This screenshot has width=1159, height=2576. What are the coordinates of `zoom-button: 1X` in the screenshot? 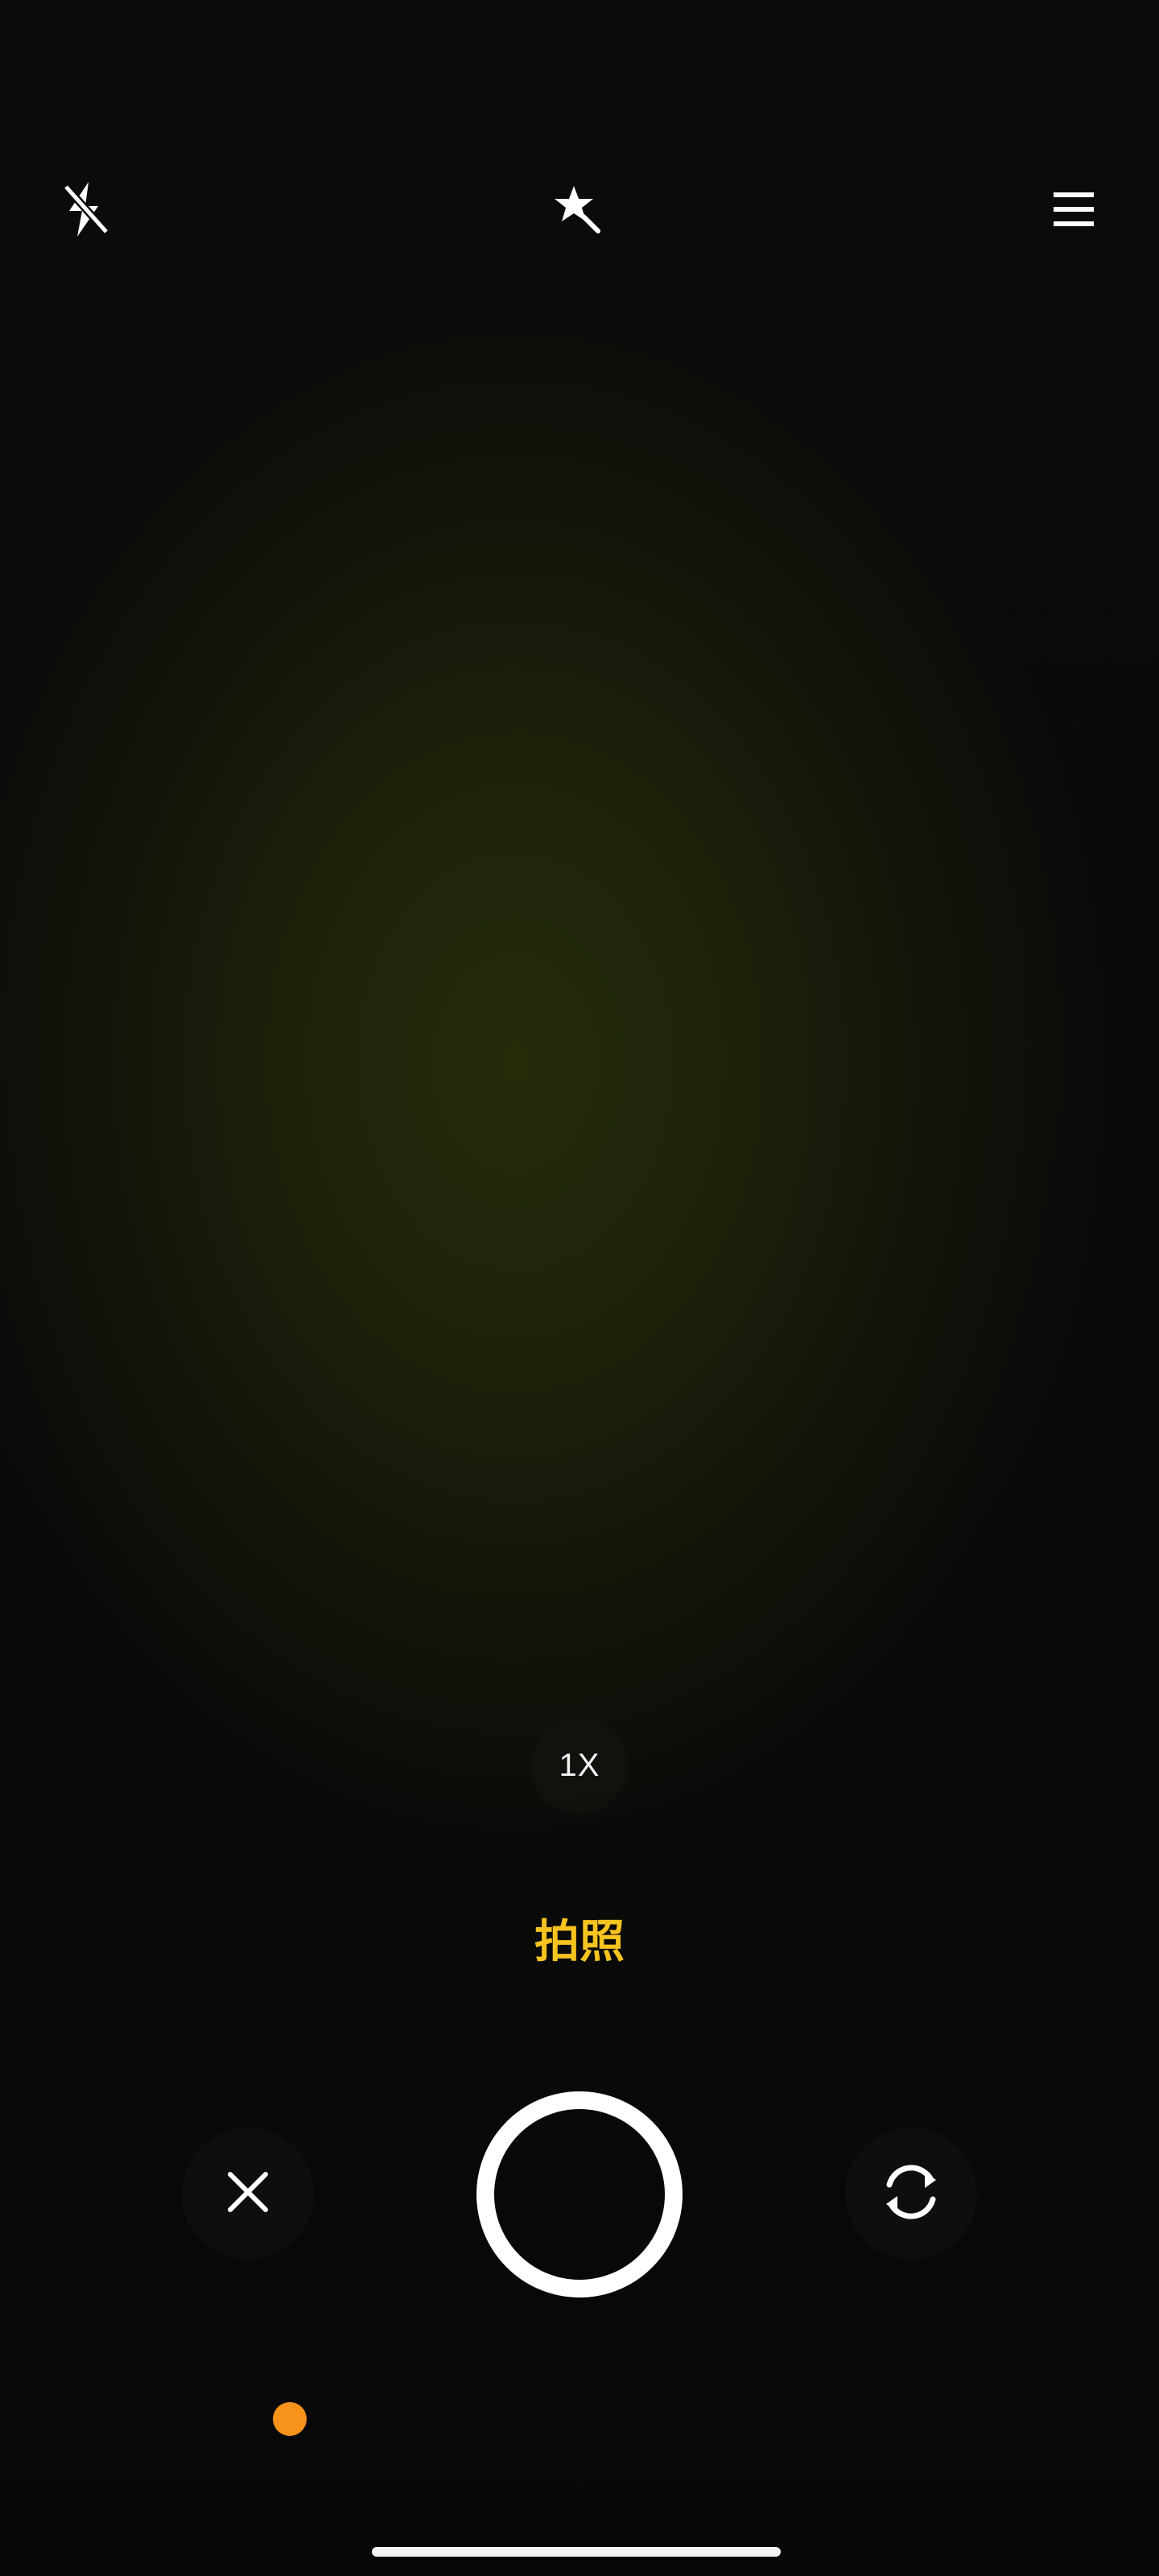 It's located at (579, 1766).